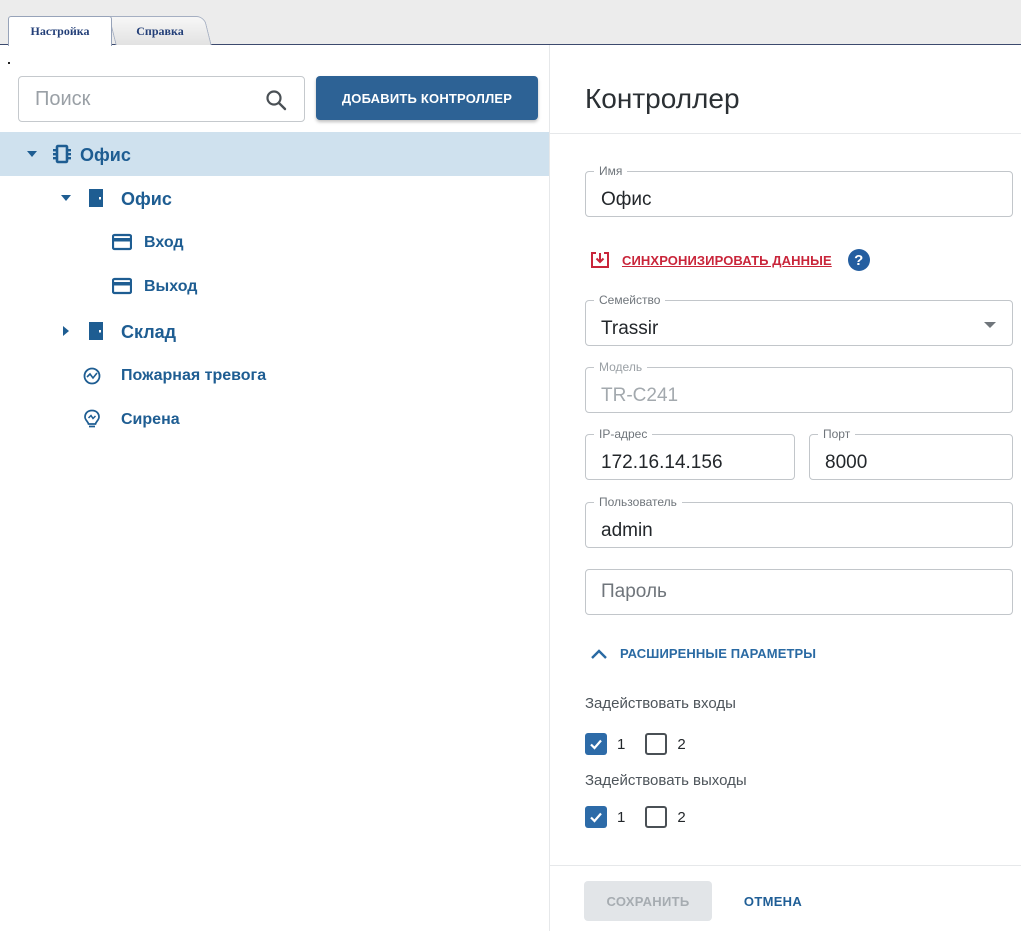 Image resolution: width=1021 pixels, height=931 pixels. Describe the element at coordinates (785, 865) in the screenshot. I see `footer-divider` at that location.